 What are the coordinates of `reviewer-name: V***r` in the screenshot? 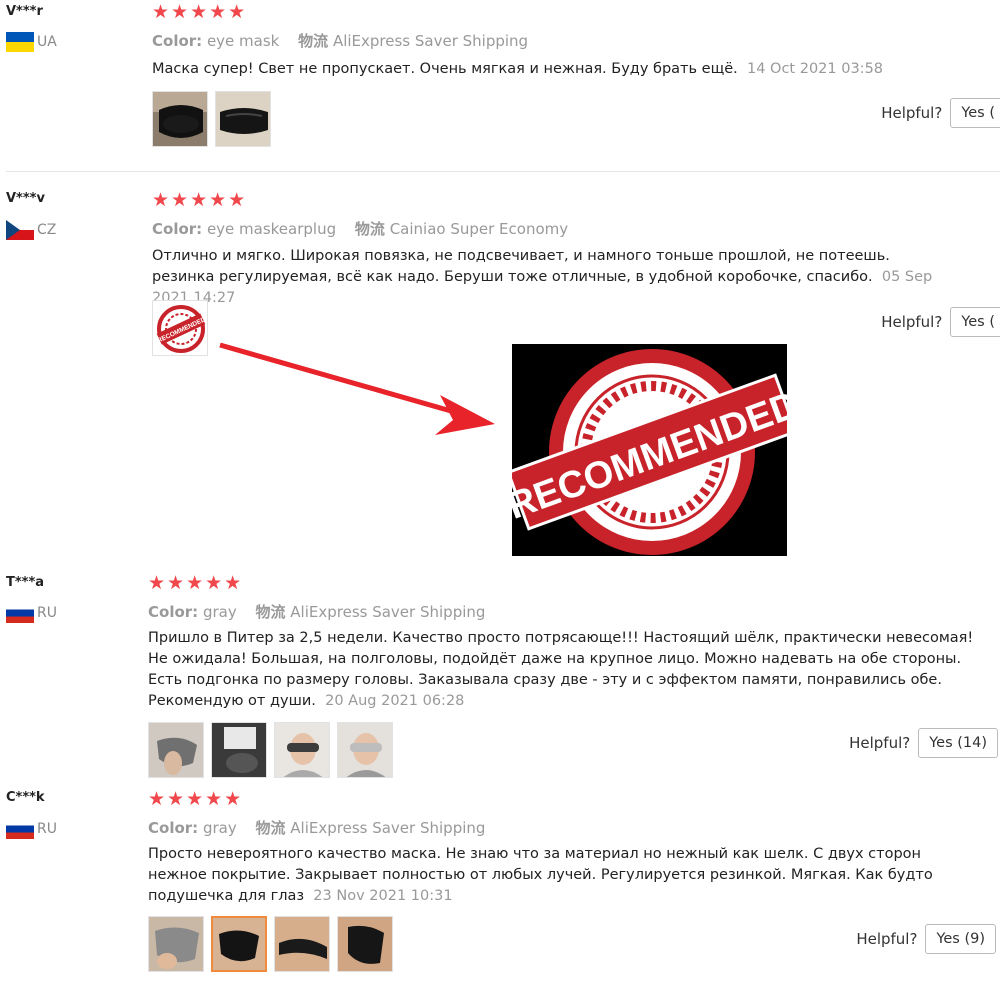 It's located at (24, 11).